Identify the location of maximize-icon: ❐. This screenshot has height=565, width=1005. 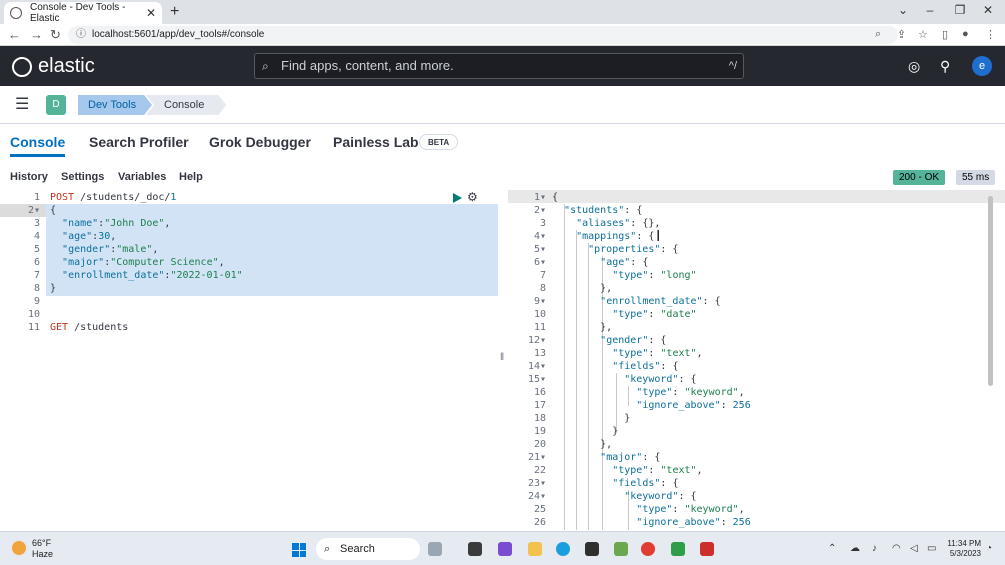
(960, 10).